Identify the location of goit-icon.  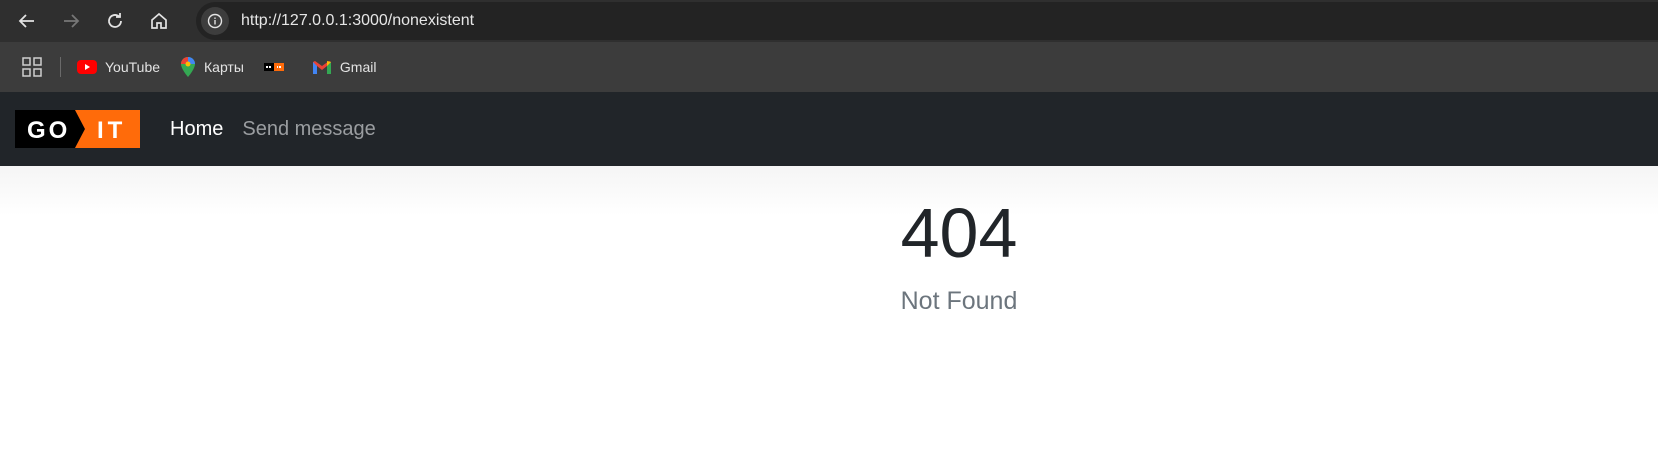
(273, 67).